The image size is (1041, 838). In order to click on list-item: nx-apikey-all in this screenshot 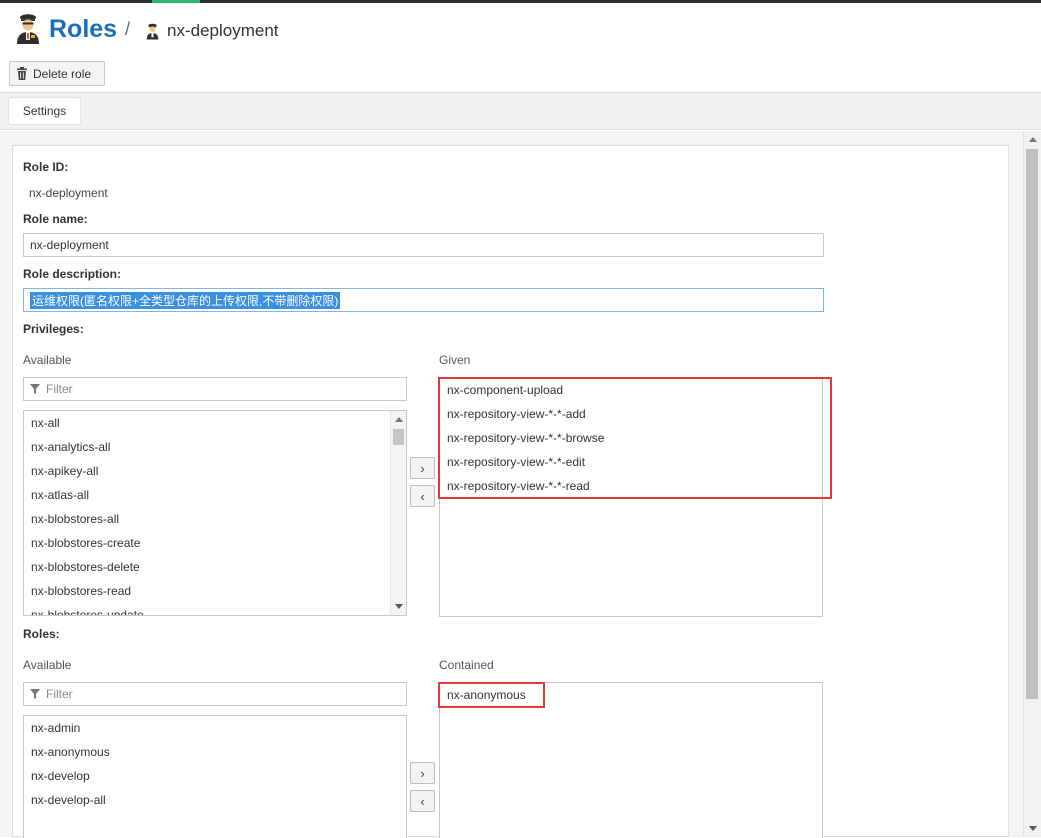, I will do `click(215, 471)`.